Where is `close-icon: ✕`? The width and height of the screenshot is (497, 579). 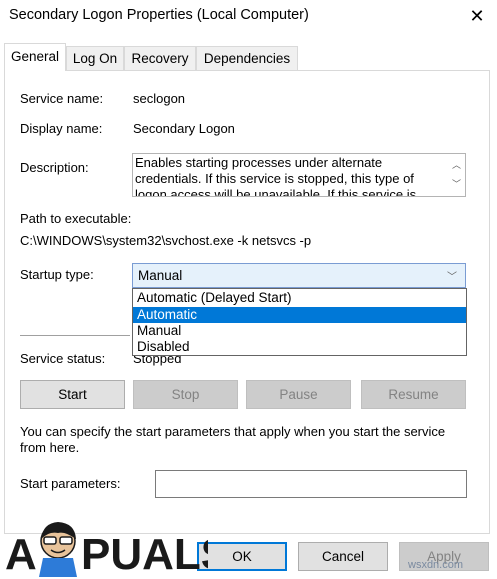
close-icon: ✕ is located at coordinates (477, 16).